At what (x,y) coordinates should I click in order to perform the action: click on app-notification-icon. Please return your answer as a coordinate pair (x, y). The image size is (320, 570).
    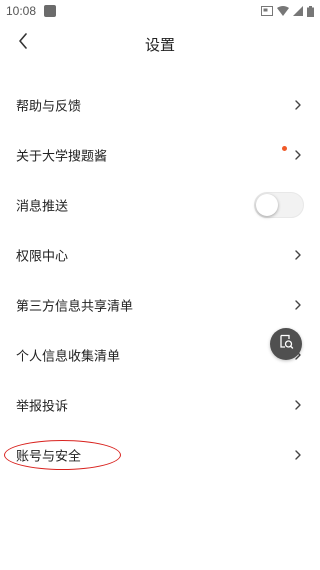
    Looking at the image, I should click on (50, 11).